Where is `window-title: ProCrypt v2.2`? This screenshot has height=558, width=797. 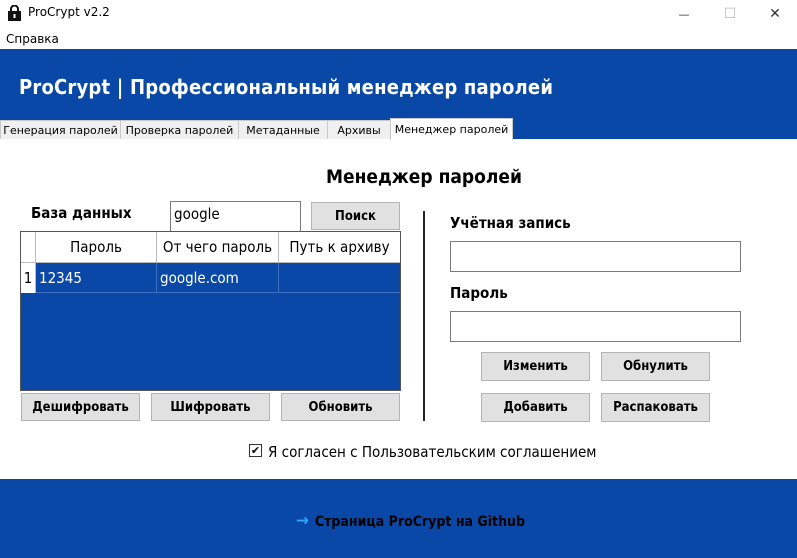
window-title: ProCrypt v2.2 is located at coordinates (69, 12).